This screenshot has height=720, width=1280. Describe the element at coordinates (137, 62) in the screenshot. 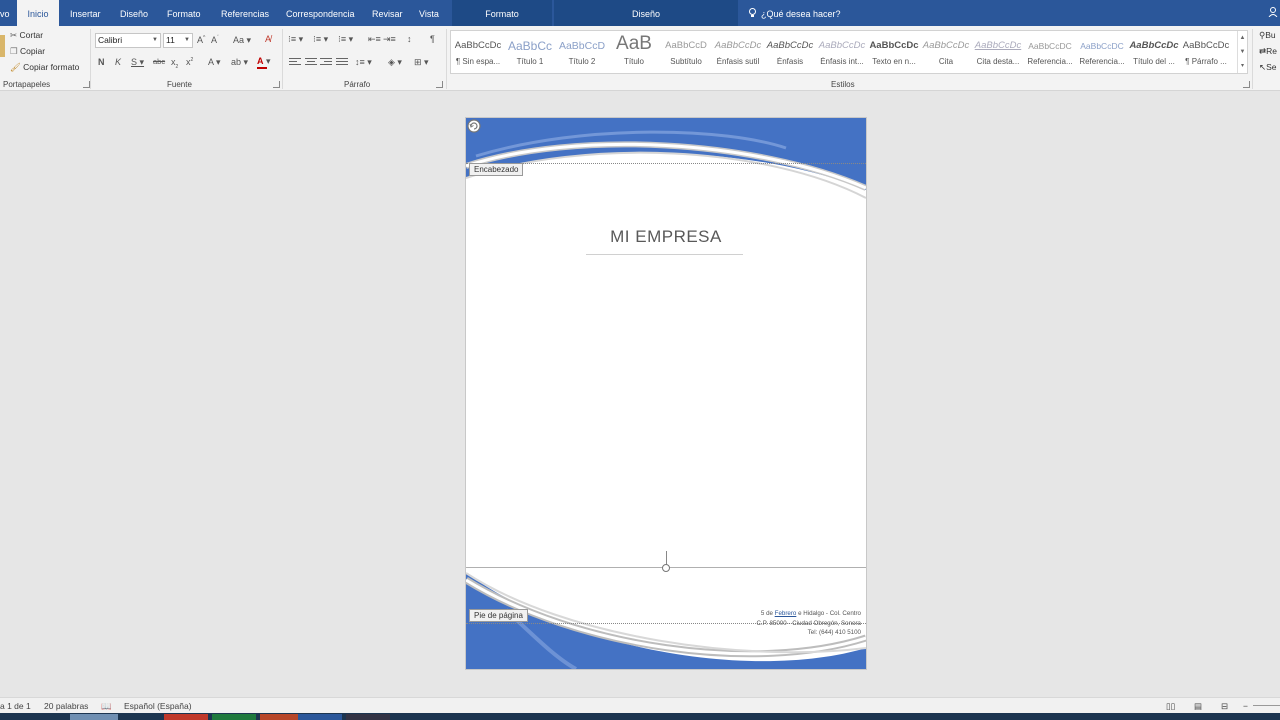

I see `underline-icon: S ▾` at that location.